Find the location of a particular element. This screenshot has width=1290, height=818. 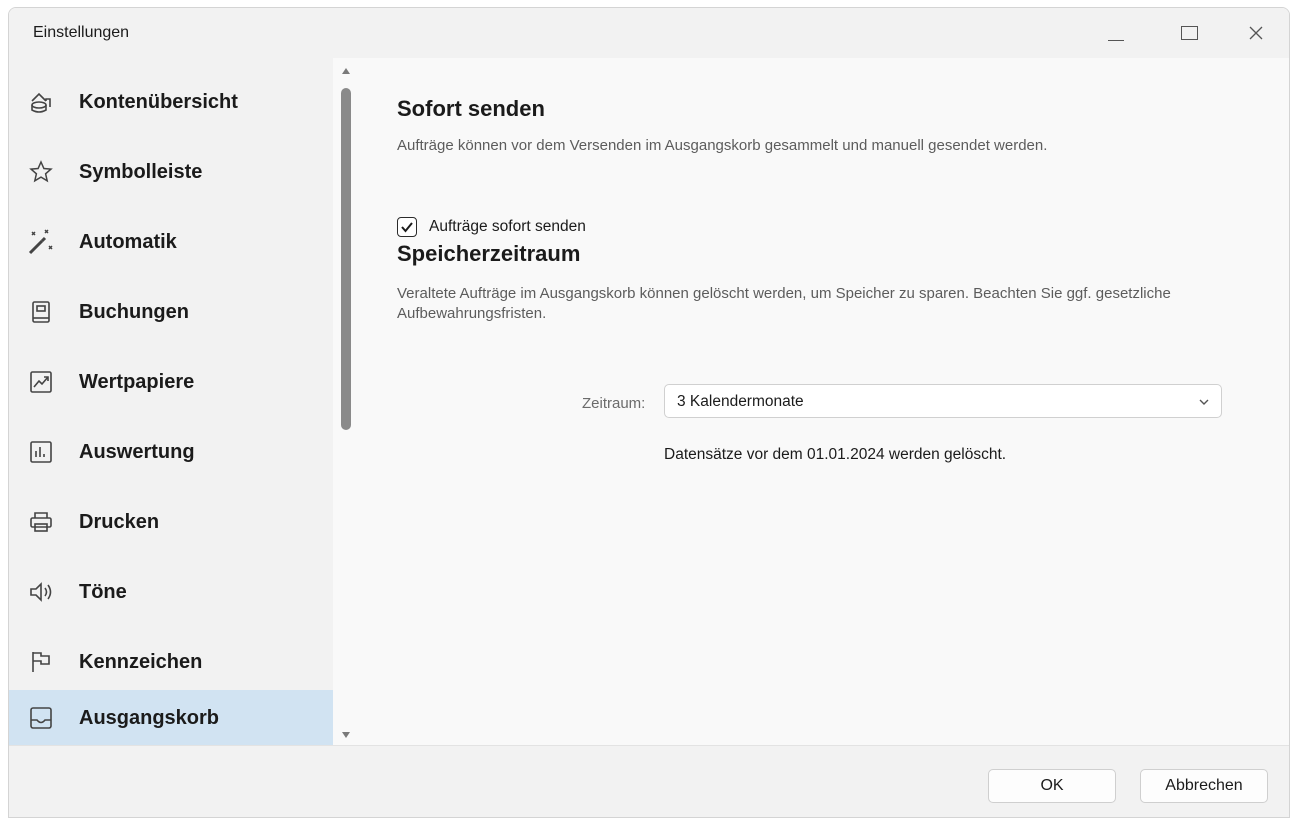

sidebar-item-label: Auswertung is located at coordinates (137, 451).